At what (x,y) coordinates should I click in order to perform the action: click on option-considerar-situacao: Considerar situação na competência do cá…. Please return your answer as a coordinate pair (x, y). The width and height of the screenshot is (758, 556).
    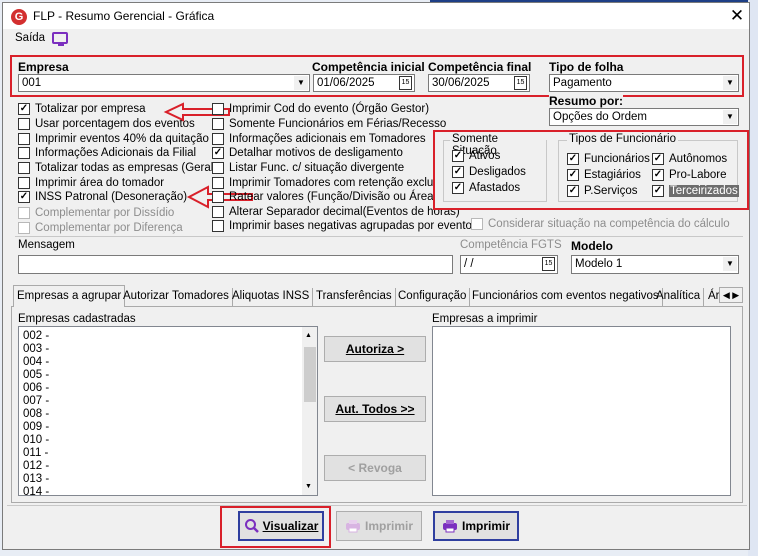
    Looking at the image, I should click on (600, 224).